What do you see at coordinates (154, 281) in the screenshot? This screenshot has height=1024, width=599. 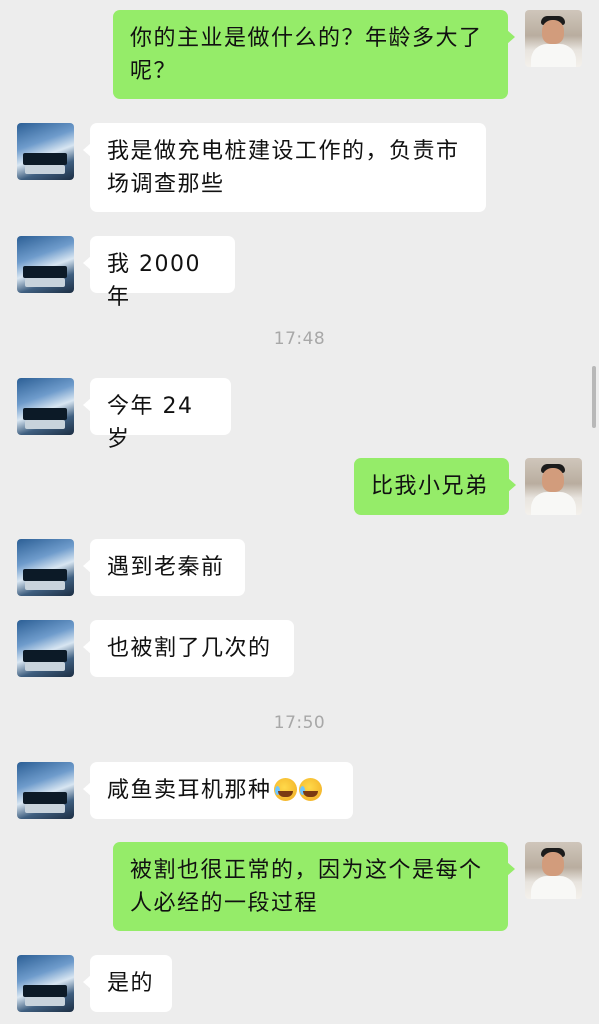 I see `message-text: 我 2000 年` at bounding box center [154, 281].